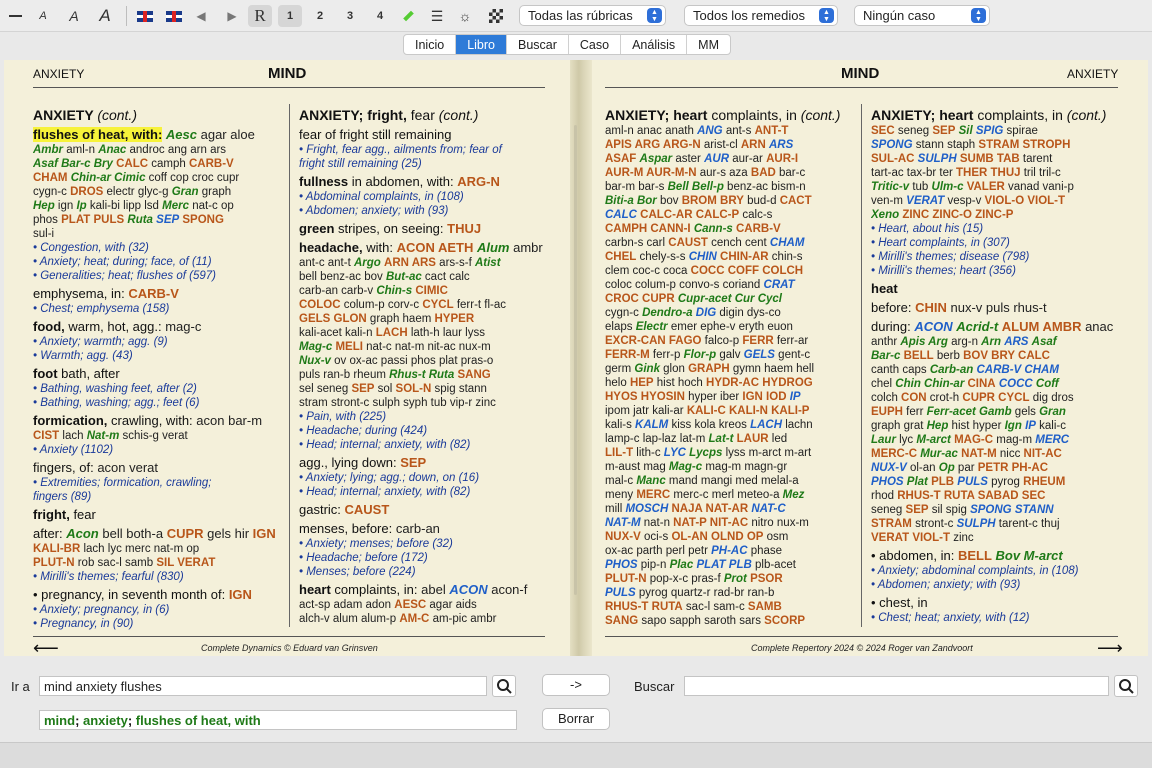 The height and width of the screenshot is (768, 1152). Describe the element at coordinates (367, 509) in the screenshot. I see `remedy-abbreviation: CAUST` at that location.